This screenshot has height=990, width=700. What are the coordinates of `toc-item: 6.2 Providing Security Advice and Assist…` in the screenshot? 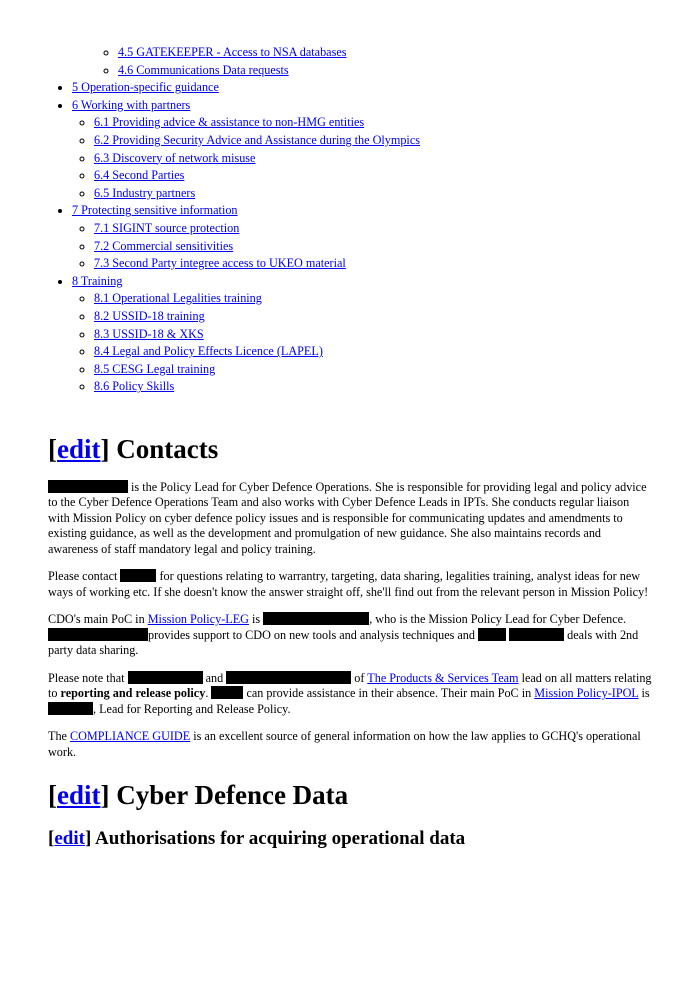 It's located at (373, 141).